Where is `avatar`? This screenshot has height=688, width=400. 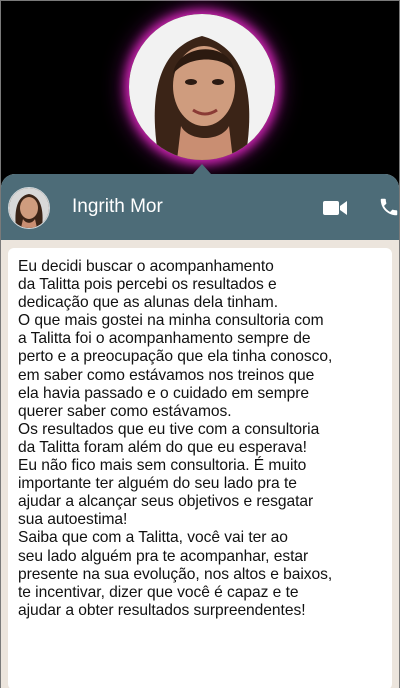 avatar is located at coordinates (29, 208).